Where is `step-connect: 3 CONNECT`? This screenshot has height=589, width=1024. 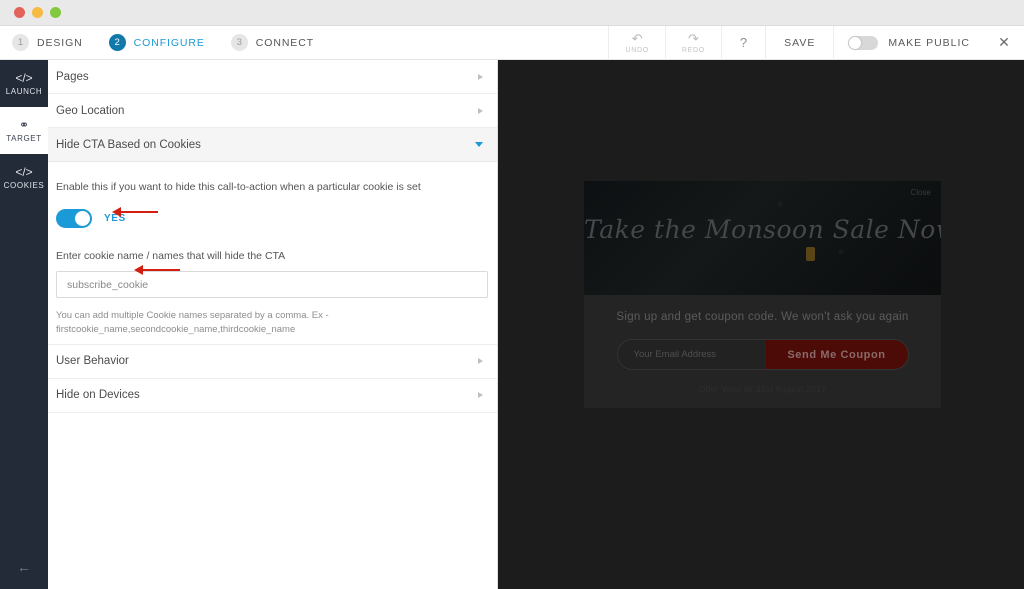 step-connect: 3 CONNECT is located at coordinates (272, 42).